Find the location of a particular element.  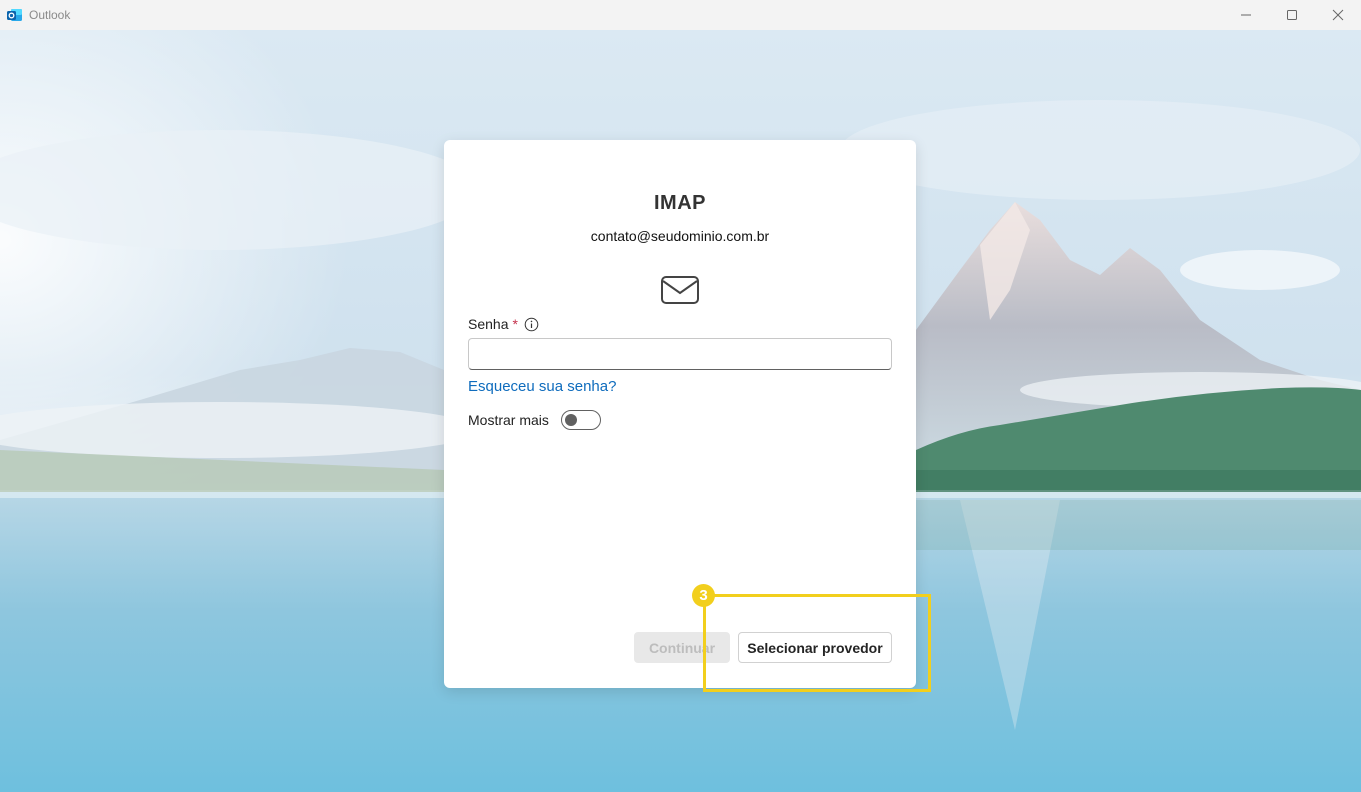

highlight-box is located at coordinates (817, 643).